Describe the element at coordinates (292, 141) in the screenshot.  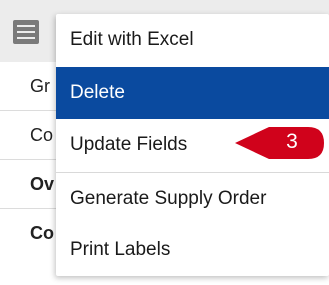
I see `step-number: 3` at that location.